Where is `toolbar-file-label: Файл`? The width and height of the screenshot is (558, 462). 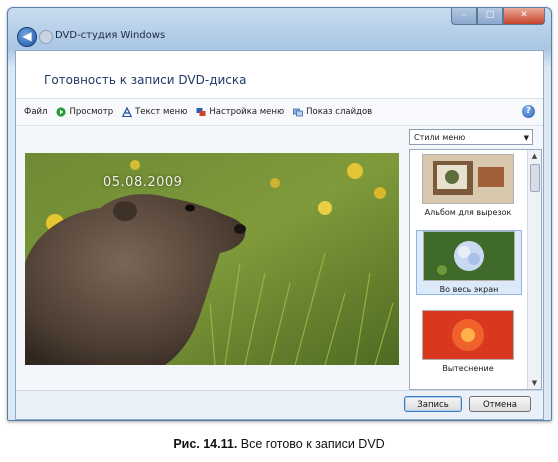 toolbar-file-label: Файл is located at coordinates (36, 112).